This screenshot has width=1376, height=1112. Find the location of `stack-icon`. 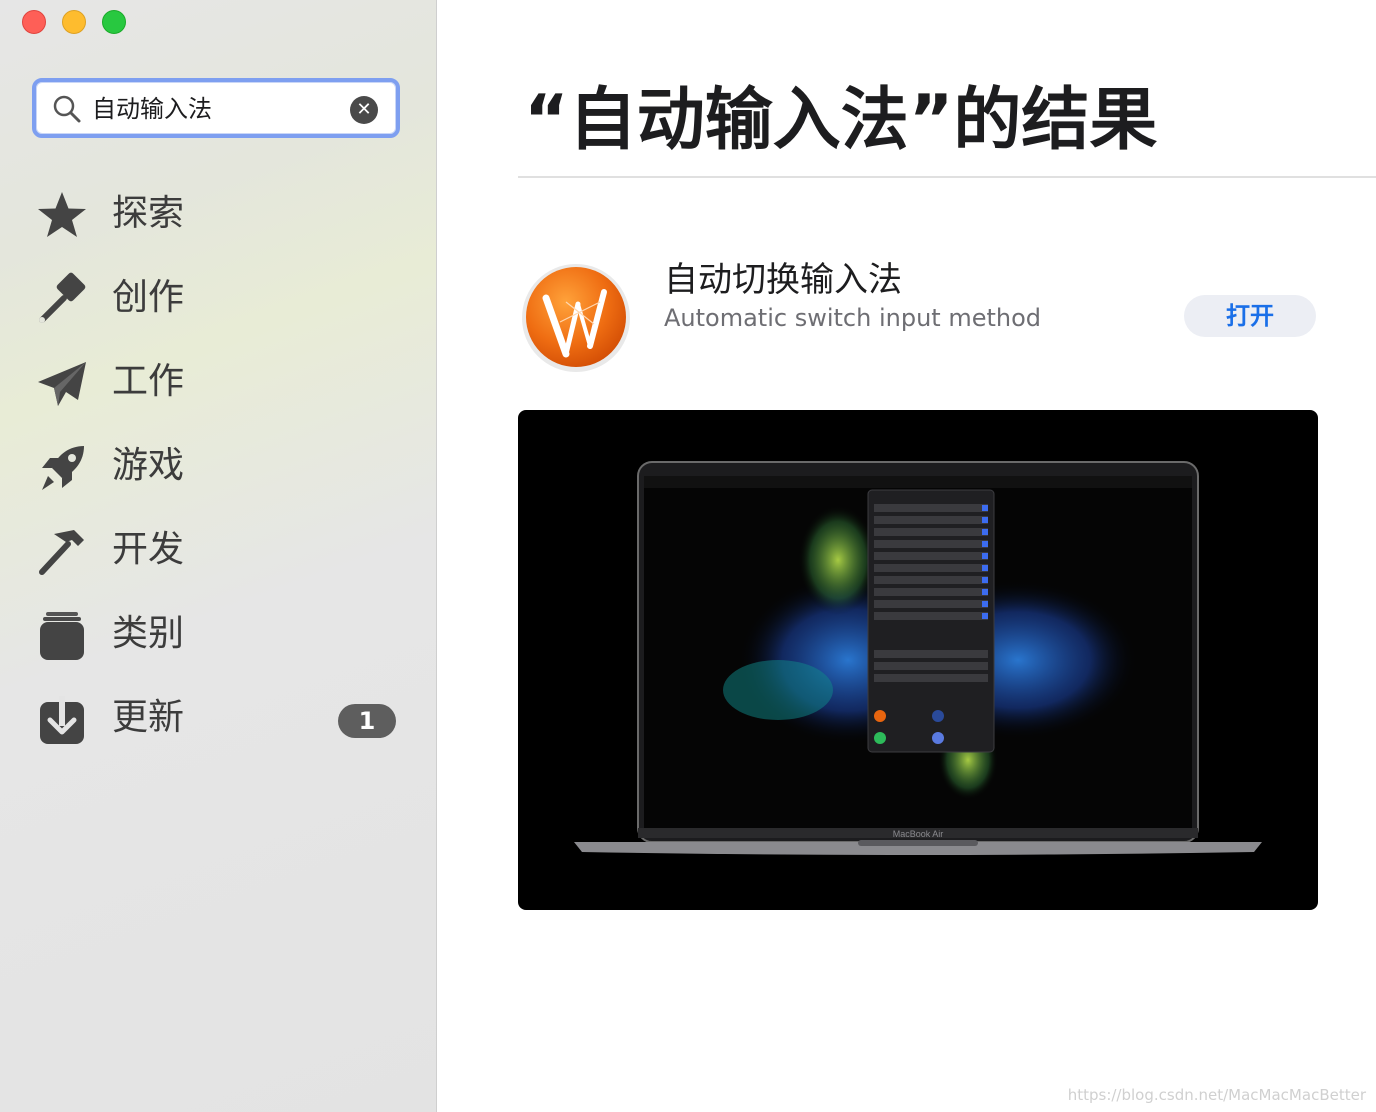

stack-icon is located at coordinates (62, 636).